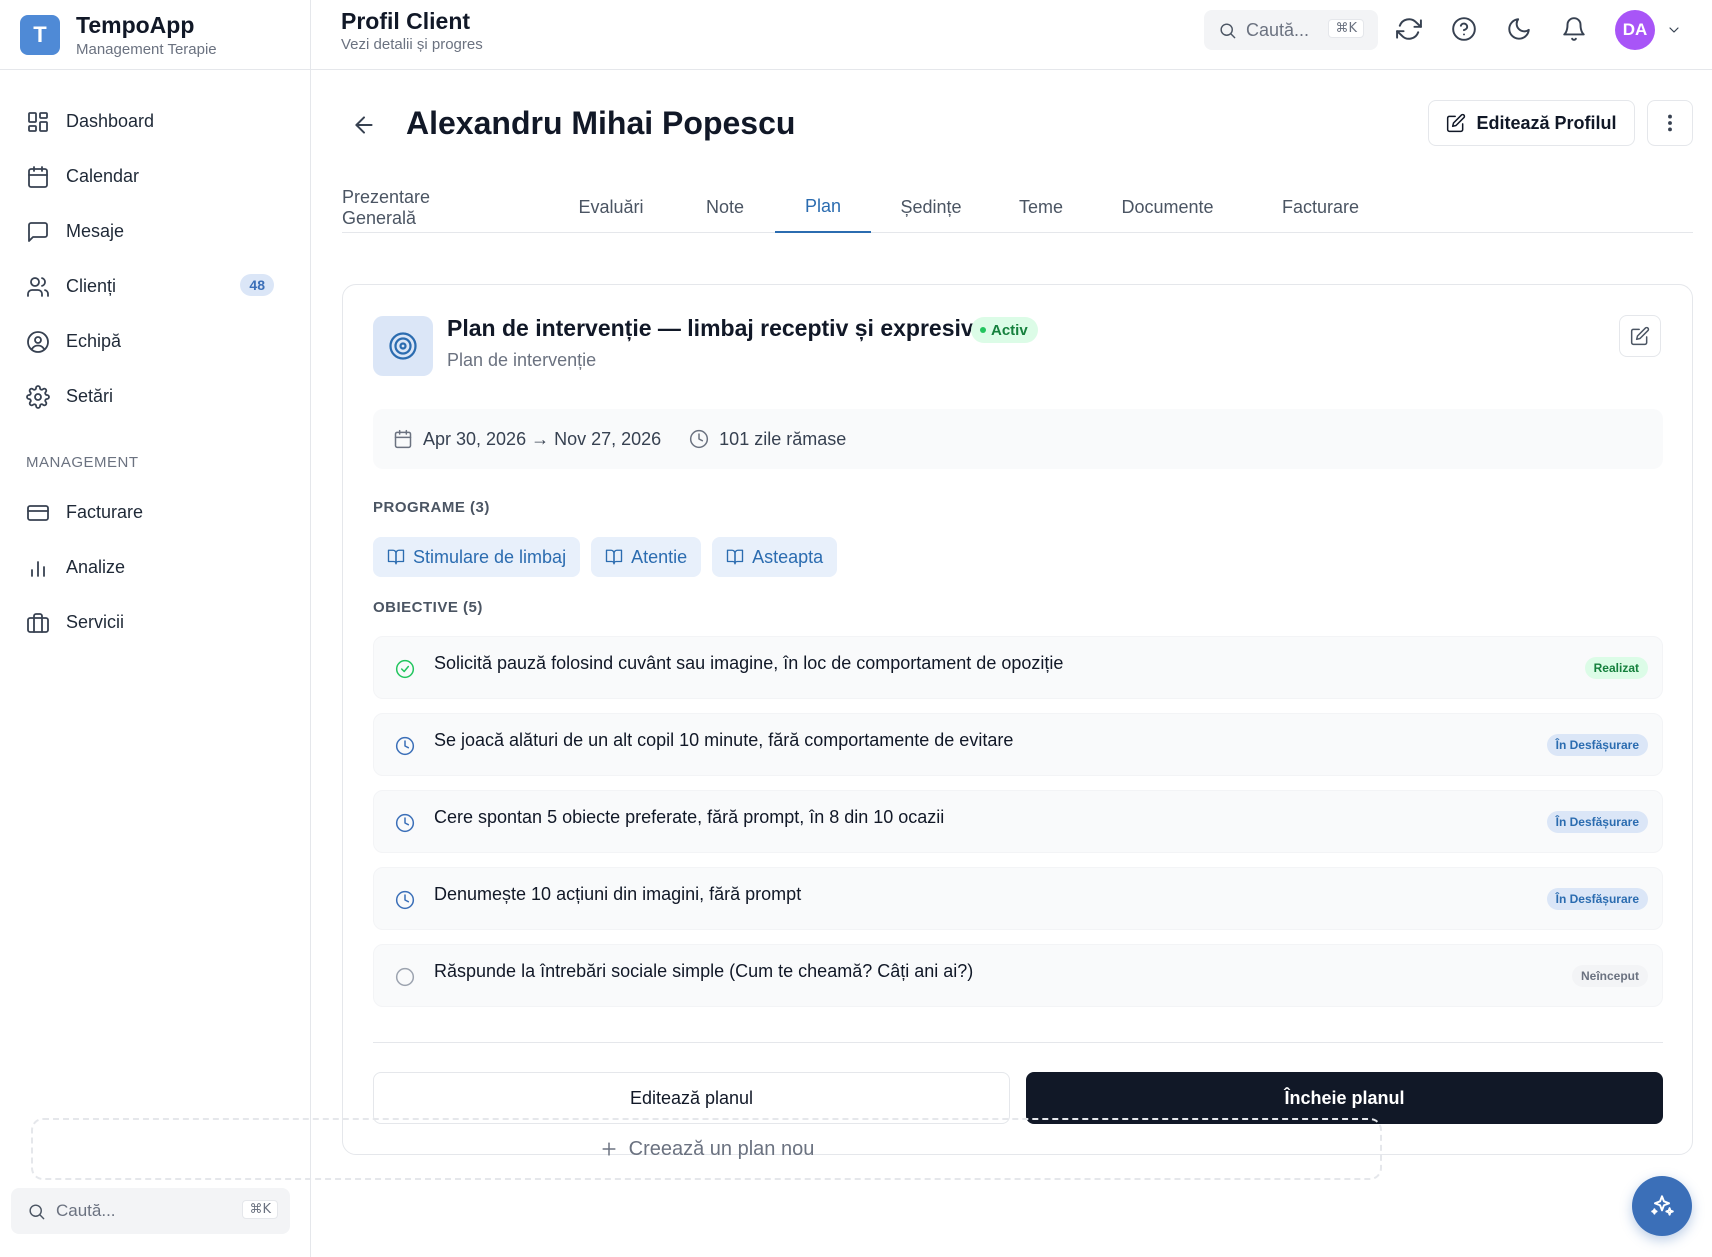 Image resolution: width=1712 pixels, height=1257 pixels. I want to click on more-vertical-icon, so click(1670, 123).